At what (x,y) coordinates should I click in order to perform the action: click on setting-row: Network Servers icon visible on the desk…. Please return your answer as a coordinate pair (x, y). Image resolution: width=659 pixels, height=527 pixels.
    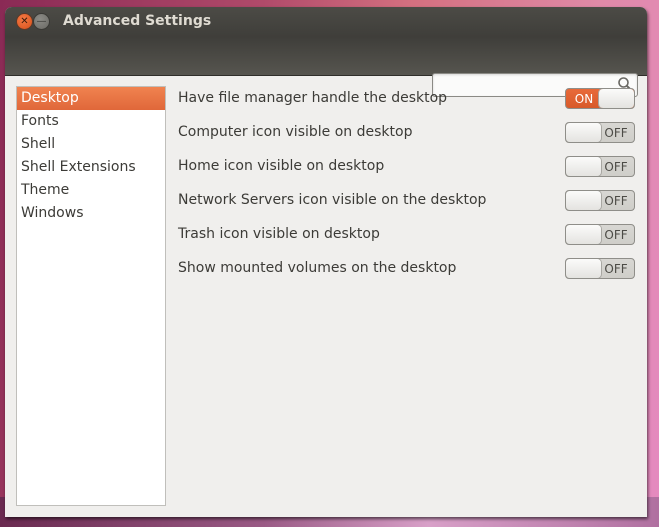
    Looking at the image, I should click on (406, 206).